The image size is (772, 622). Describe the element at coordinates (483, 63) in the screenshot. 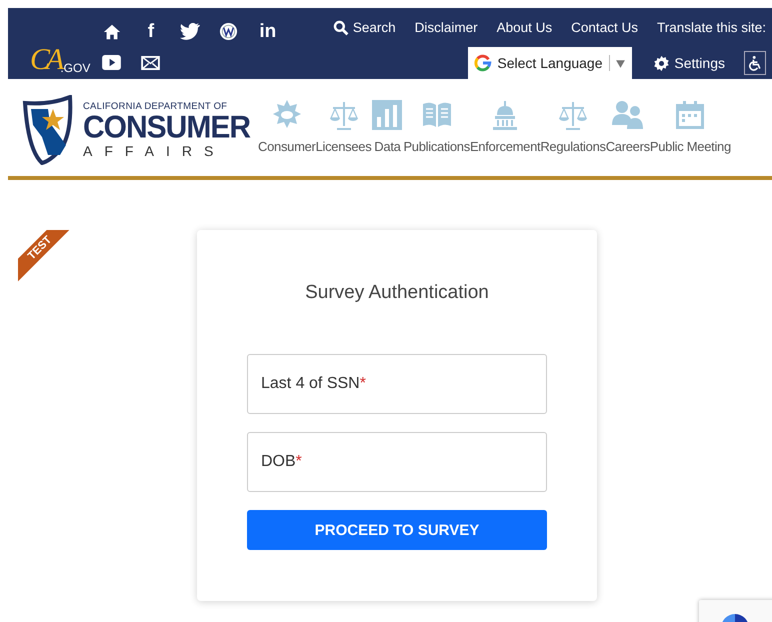

I see `logo-icon` at that location.